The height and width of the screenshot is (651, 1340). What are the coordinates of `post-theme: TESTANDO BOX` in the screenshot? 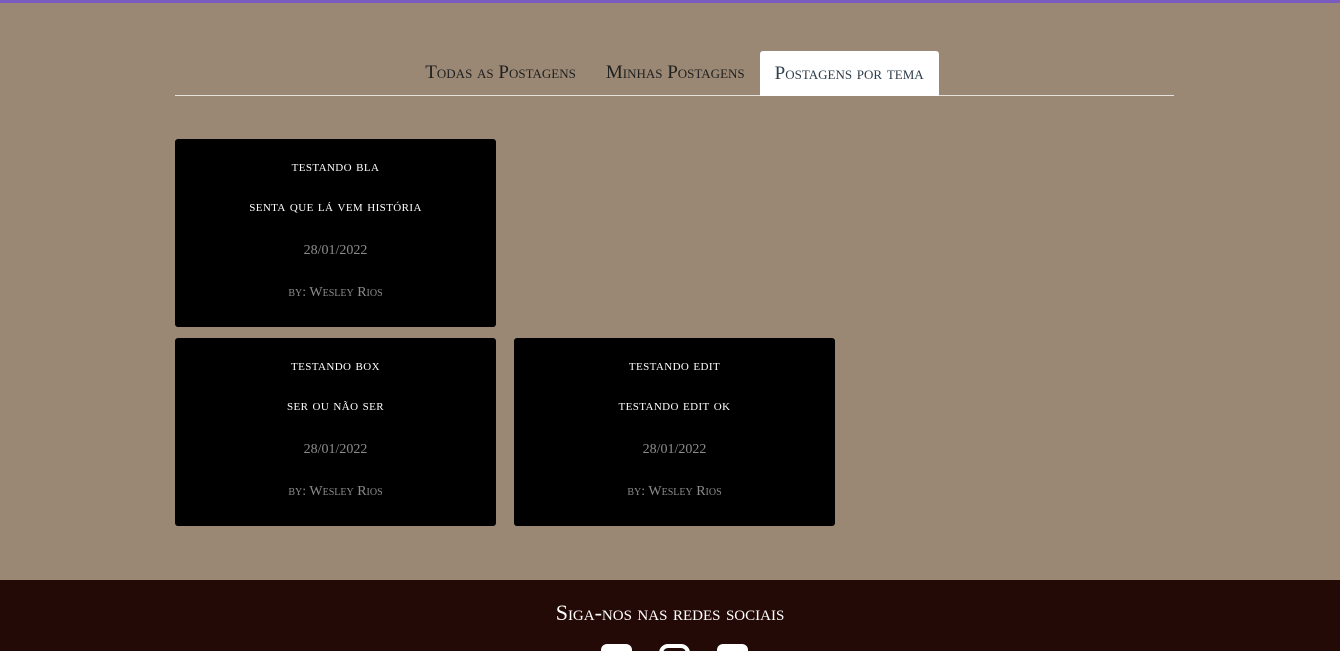 It's located at (335, 366).